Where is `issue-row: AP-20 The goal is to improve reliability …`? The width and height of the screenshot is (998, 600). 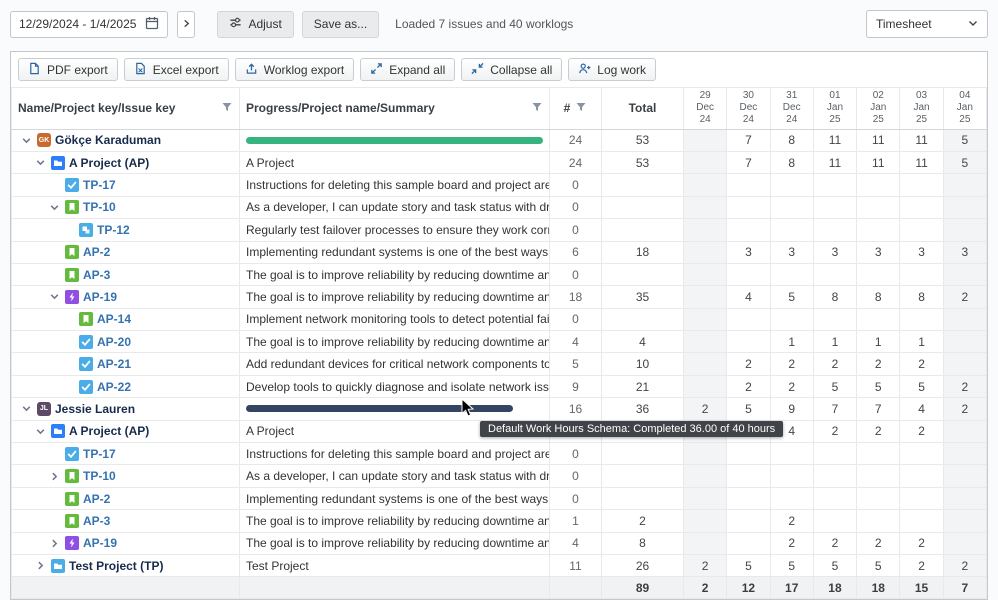
issue-row: AP-20 The goal is to improve reliability … is located at coordinates (499, 342).